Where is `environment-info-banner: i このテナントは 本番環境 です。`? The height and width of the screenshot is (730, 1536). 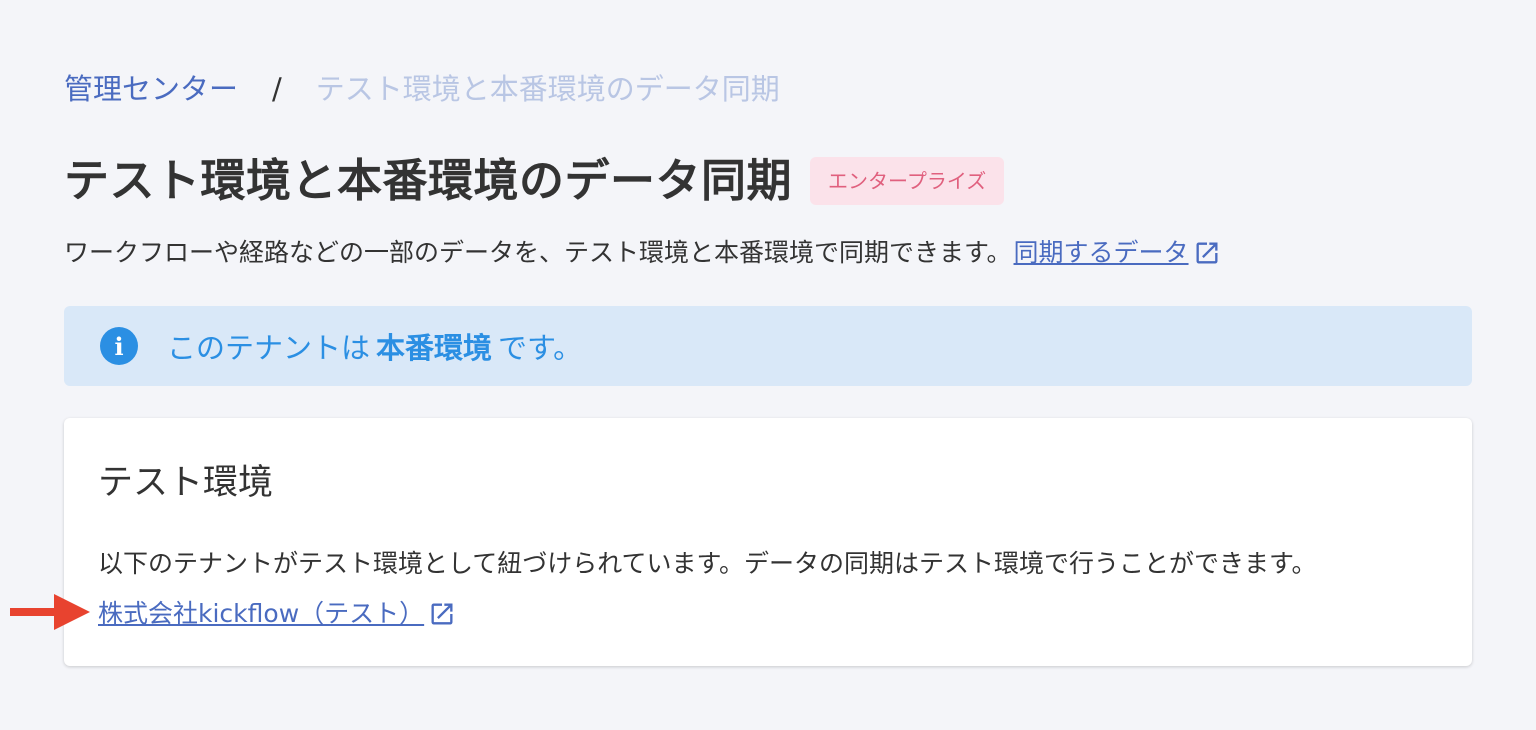 environment-info-banner: i このテナントは 本番環境 です。 is located at coordinates (768, 346).